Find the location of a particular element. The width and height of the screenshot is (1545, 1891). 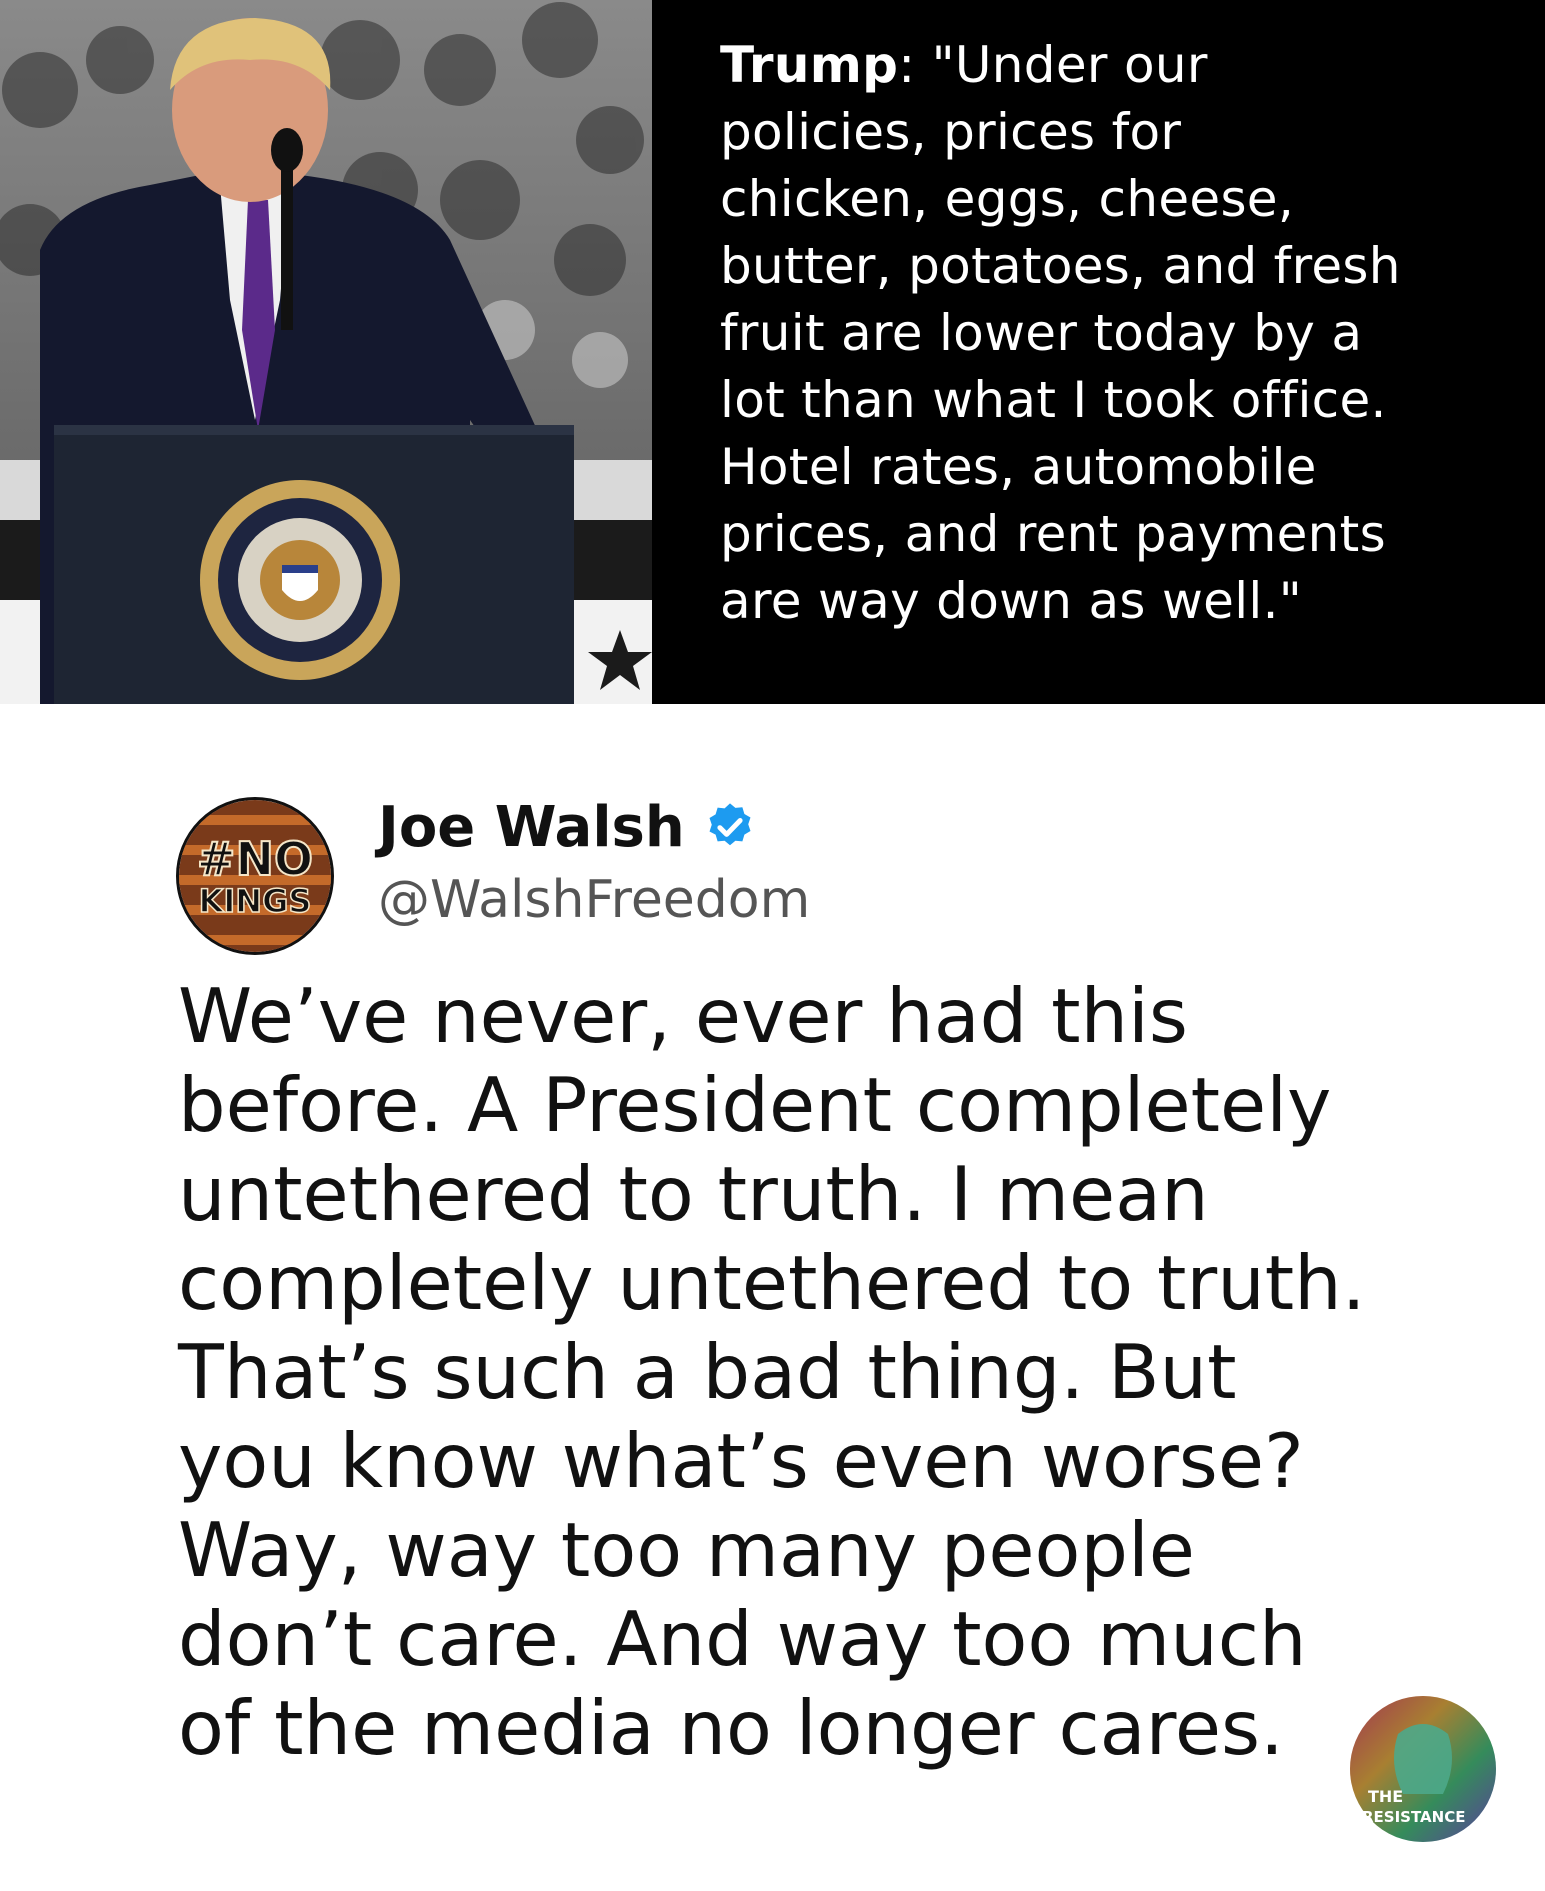

author-name: Joe Walsh is located at coordinates (531, 827).